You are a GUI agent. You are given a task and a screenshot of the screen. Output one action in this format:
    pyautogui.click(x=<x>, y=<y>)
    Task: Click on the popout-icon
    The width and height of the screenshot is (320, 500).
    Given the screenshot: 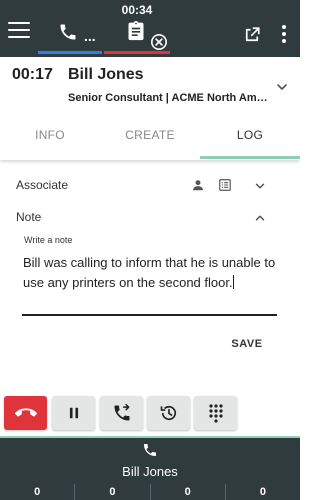 What is the action you would take?
    pyautogui.click(x=252, y=35)
    